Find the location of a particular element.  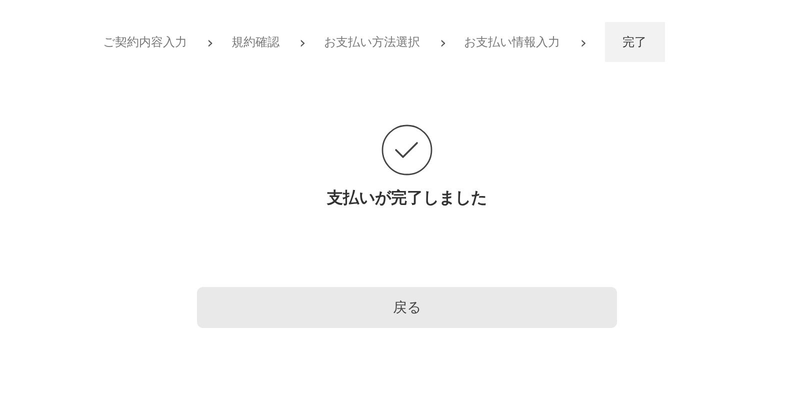

back-button: 戻る is located at coordinates (407, 307).